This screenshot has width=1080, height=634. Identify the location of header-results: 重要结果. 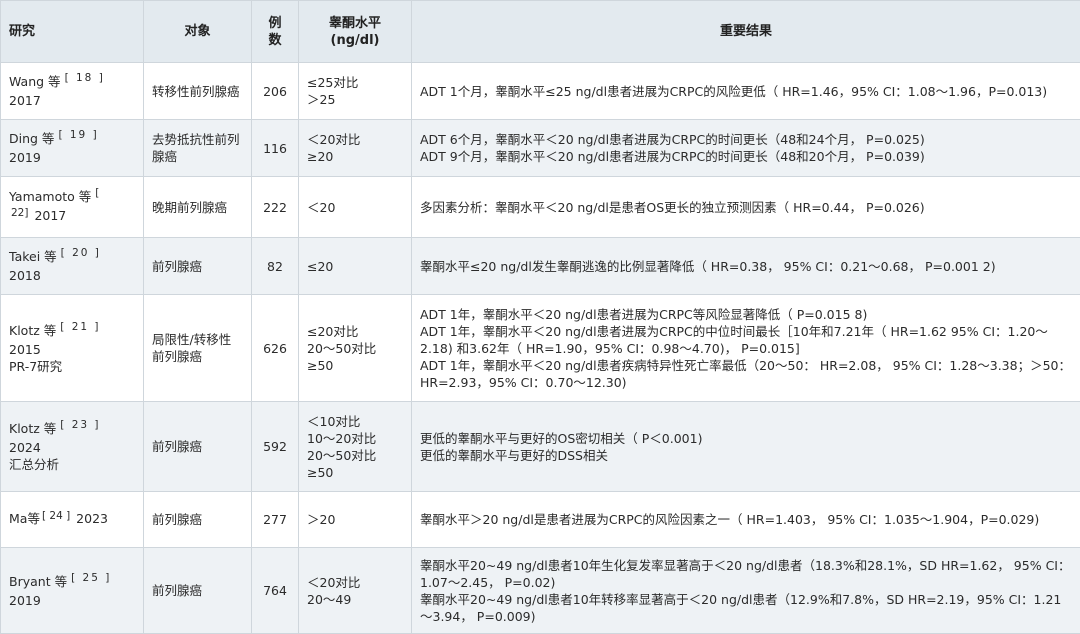
(746, 32).